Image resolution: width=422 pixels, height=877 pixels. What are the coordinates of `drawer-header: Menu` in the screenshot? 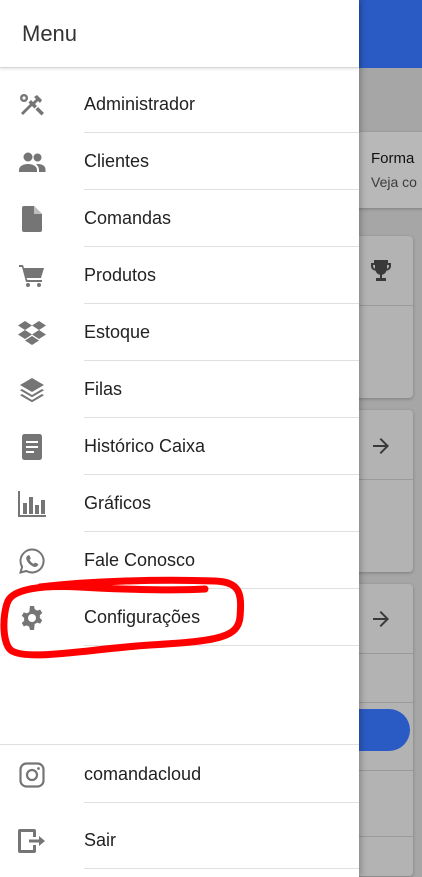 It's located at (179, 34).